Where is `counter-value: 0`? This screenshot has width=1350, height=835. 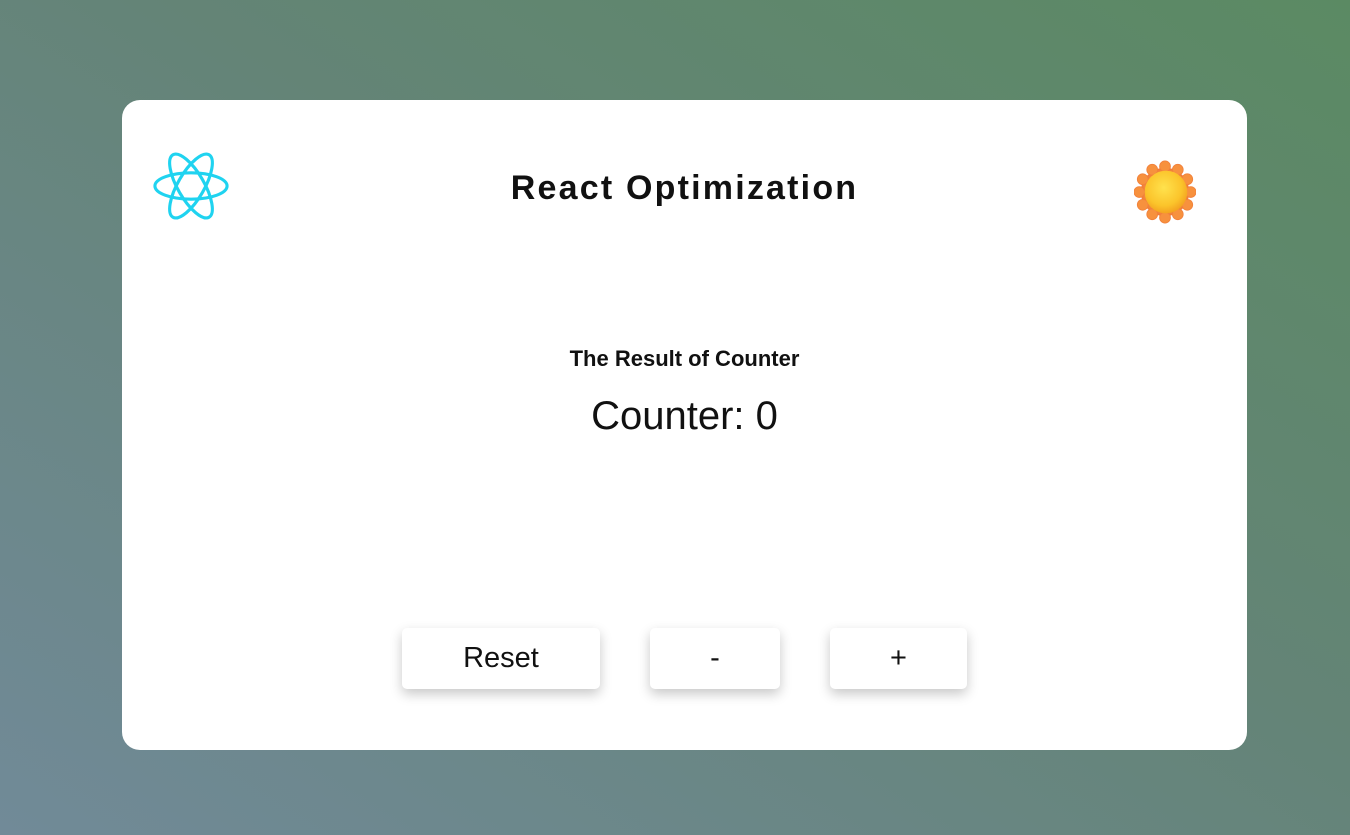
counter-value: 0 is located at coordinates (766, 416).